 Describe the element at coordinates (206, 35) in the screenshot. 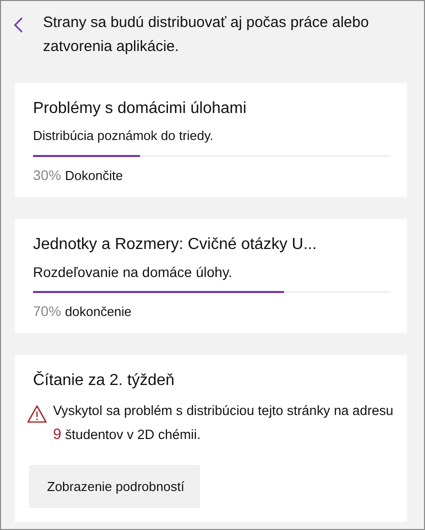

I see `info-message: Strany sa budú distribuovať aj počas práce alebo zatvorenia aplikácie.` at that location.